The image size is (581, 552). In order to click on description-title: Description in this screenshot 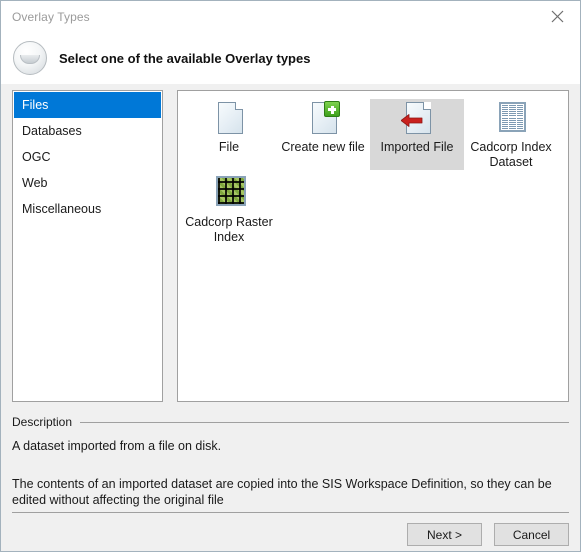, I will do `click(42, 422)`.